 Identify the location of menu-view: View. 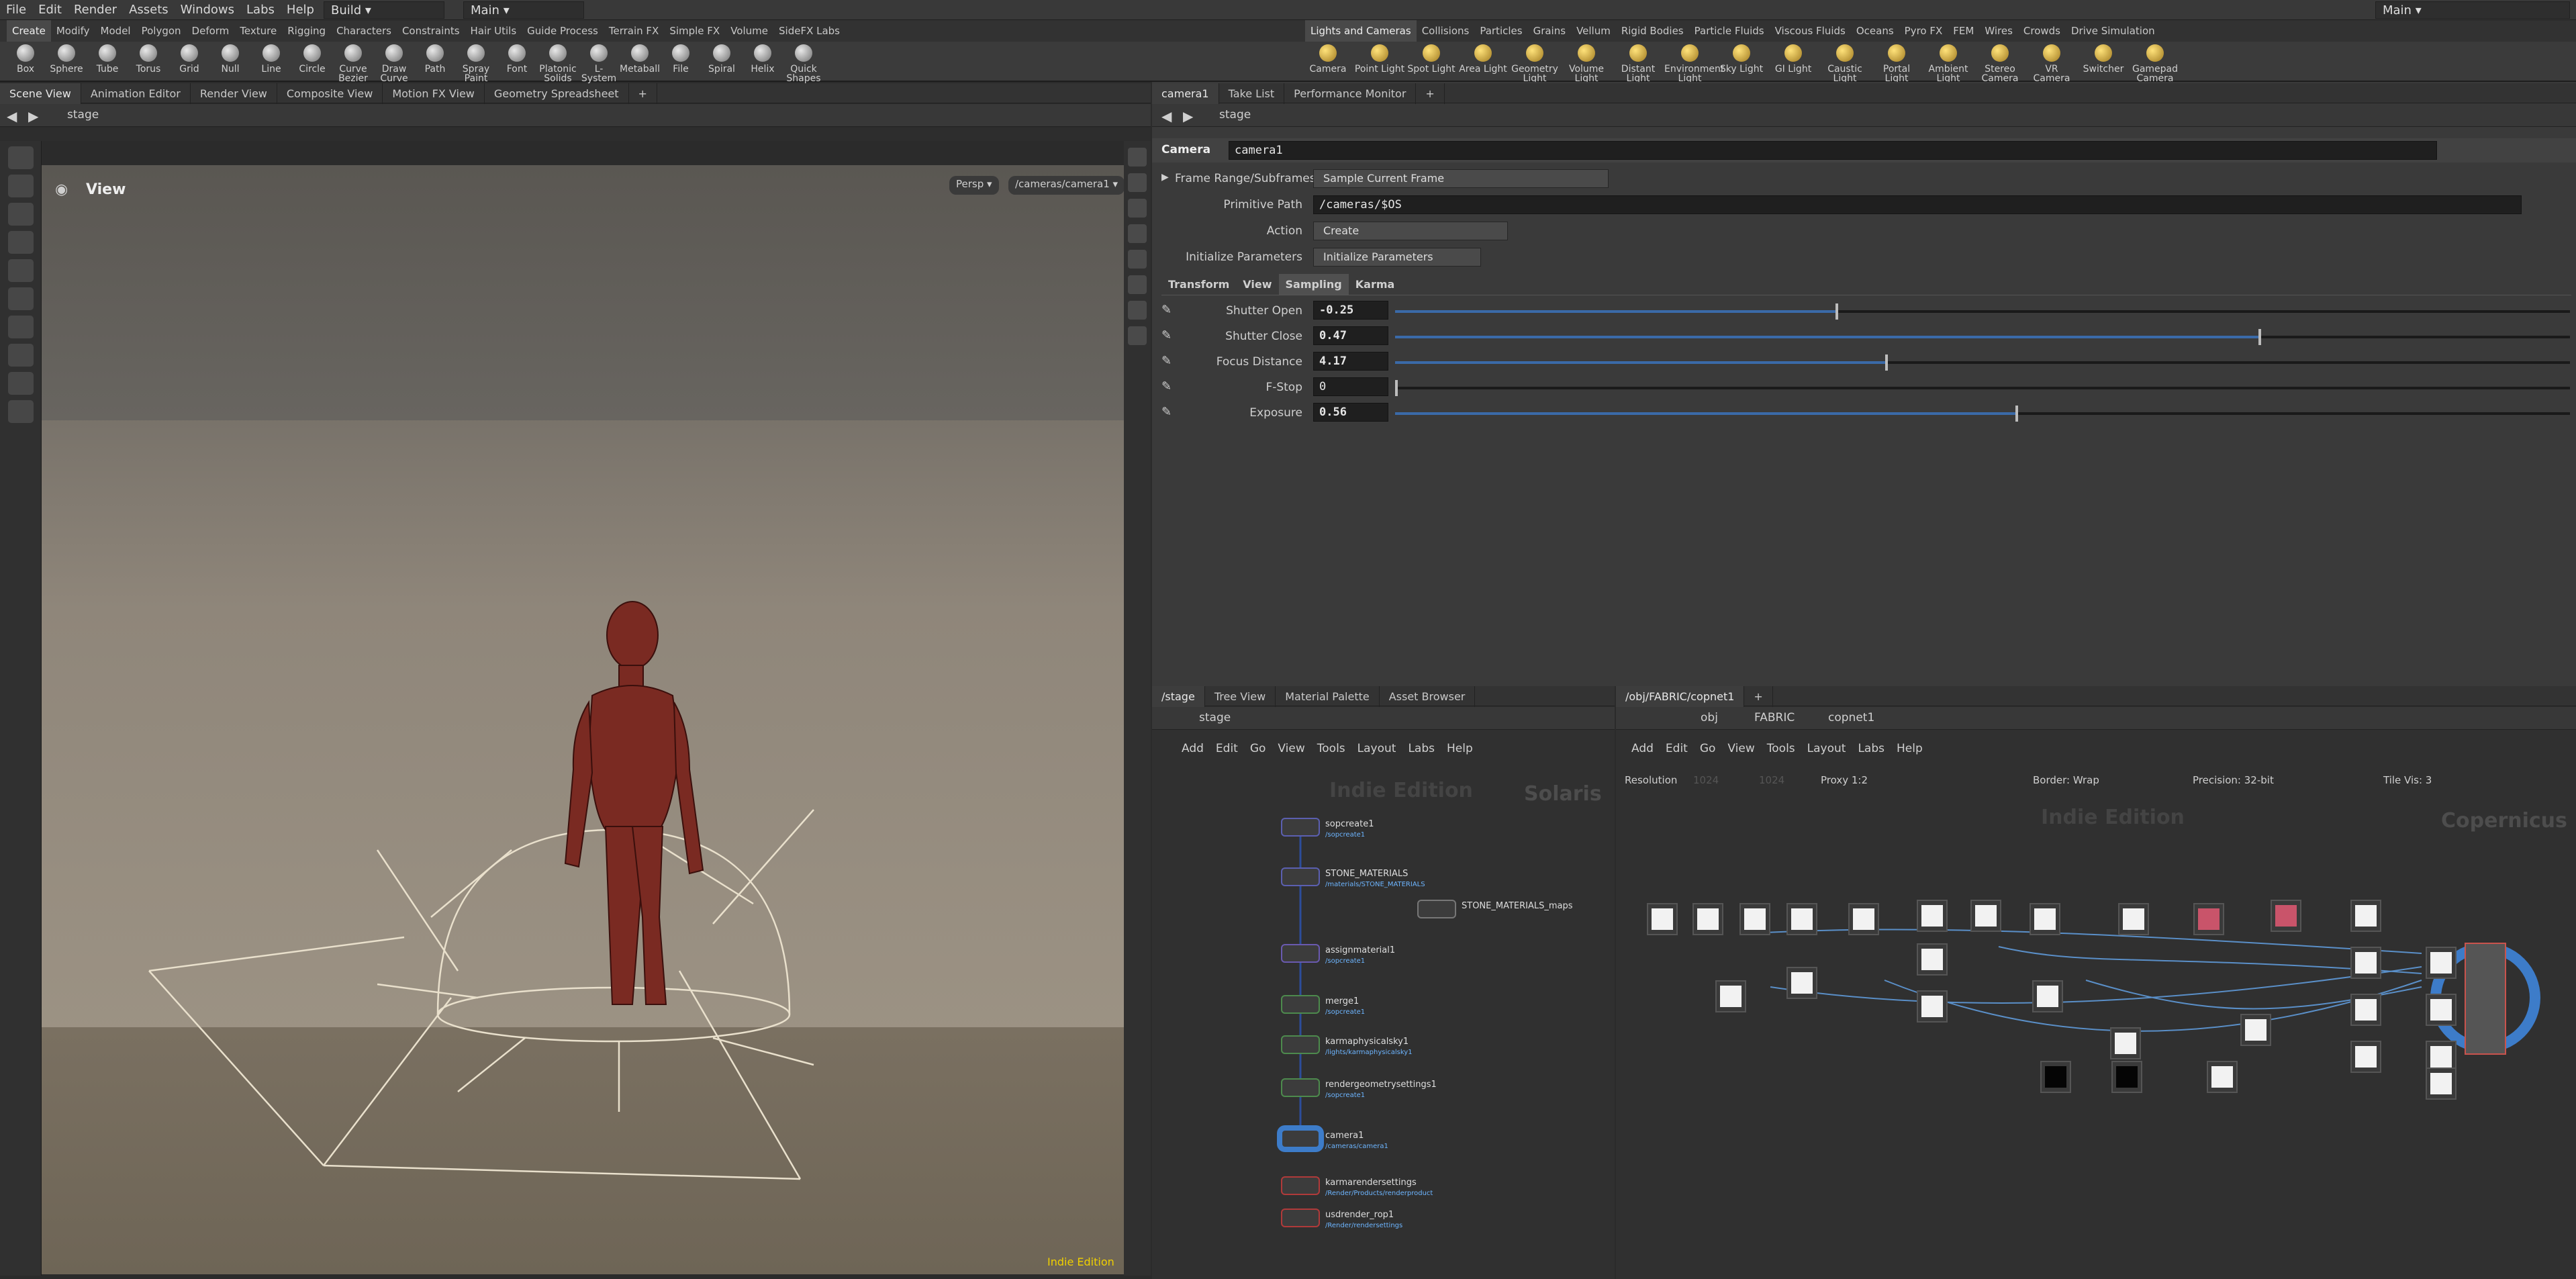
(1291, 748).